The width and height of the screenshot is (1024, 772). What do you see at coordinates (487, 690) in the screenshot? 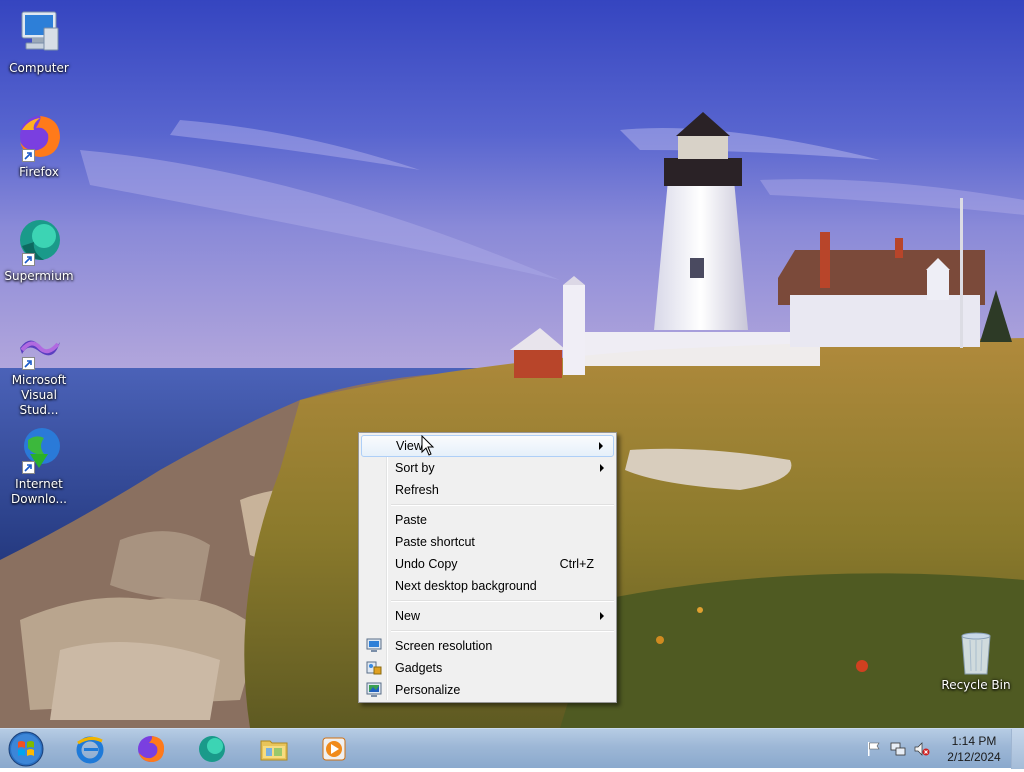
I see `menu-item-personalize: Personalize` at bounding box center [487, 690].